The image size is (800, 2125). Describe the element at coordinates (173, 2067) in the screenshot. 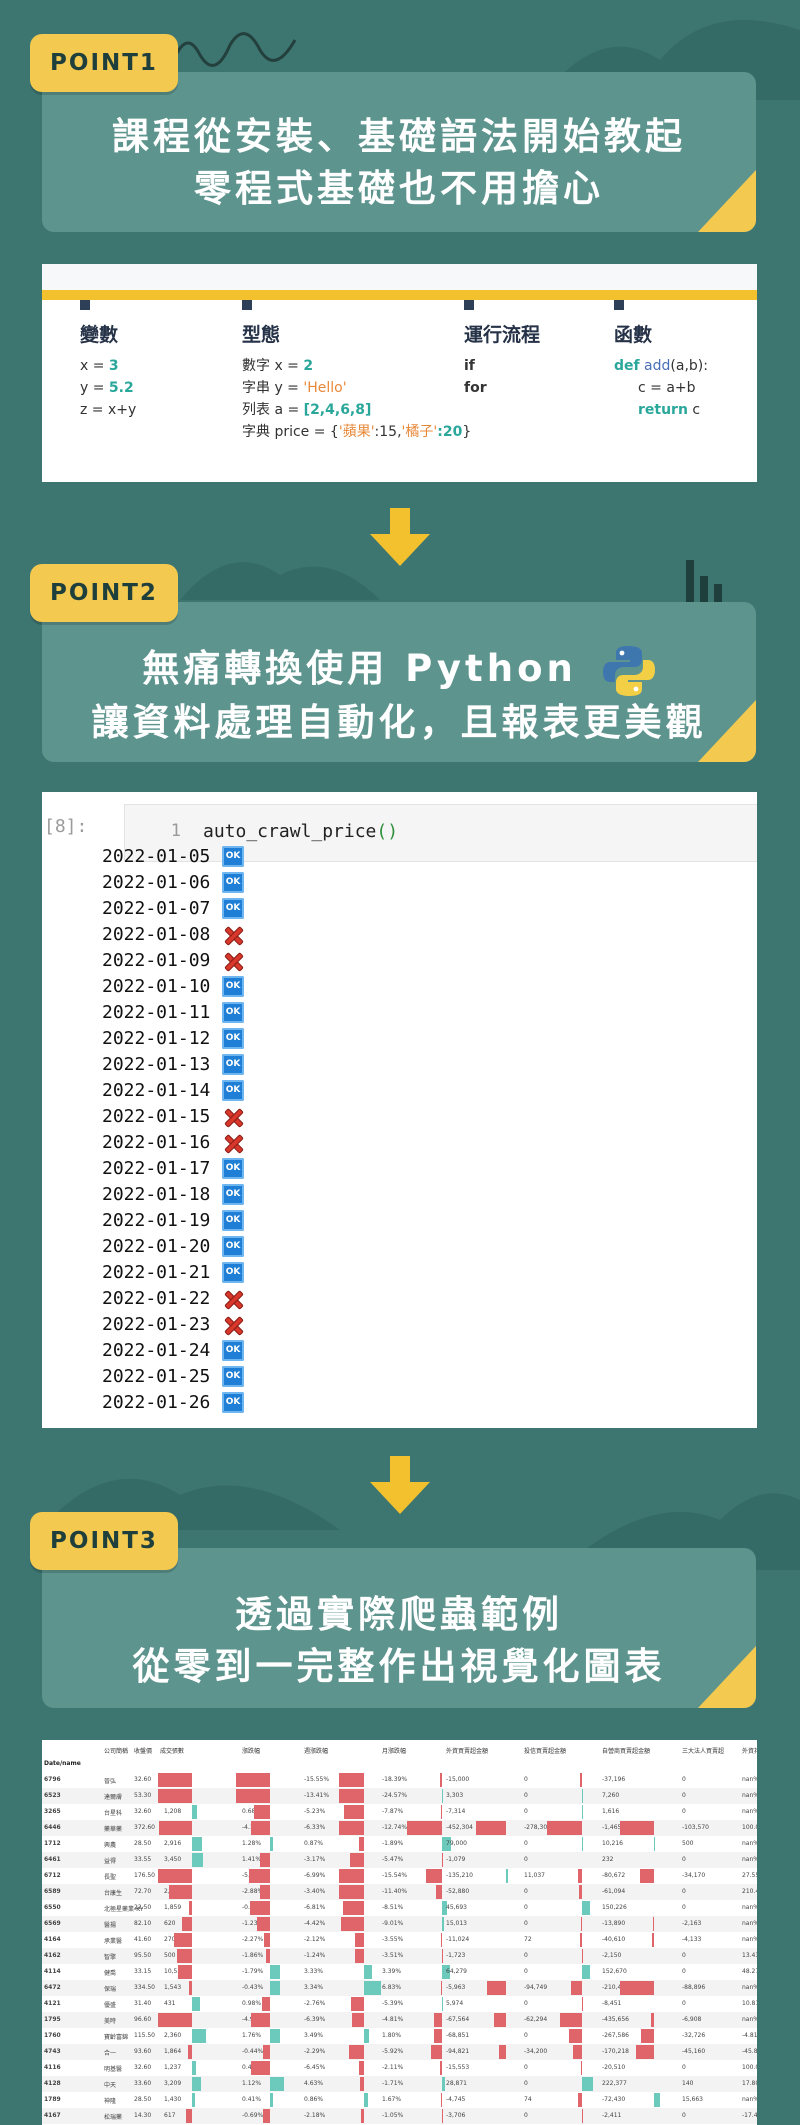

I see `table-cell: 1,237` at that location.